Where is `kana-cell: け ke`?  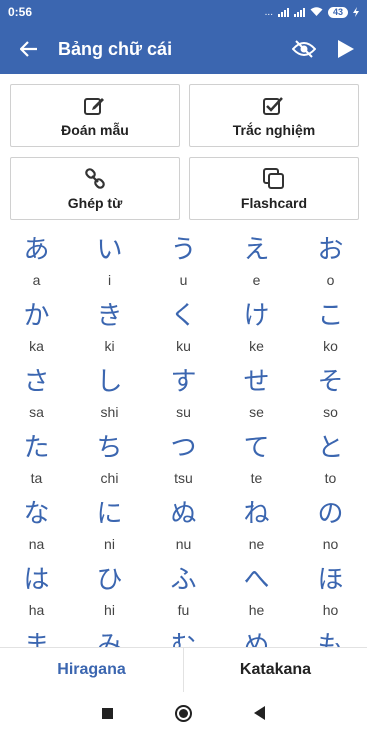 kana-cell: け ke is located at coordinates (256, 328).